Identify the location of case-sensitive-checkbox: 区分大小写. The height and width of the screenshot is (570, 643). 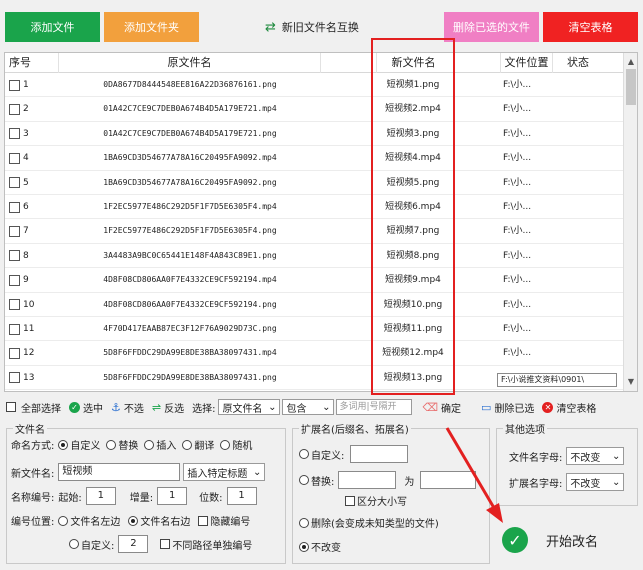
(376, 500).